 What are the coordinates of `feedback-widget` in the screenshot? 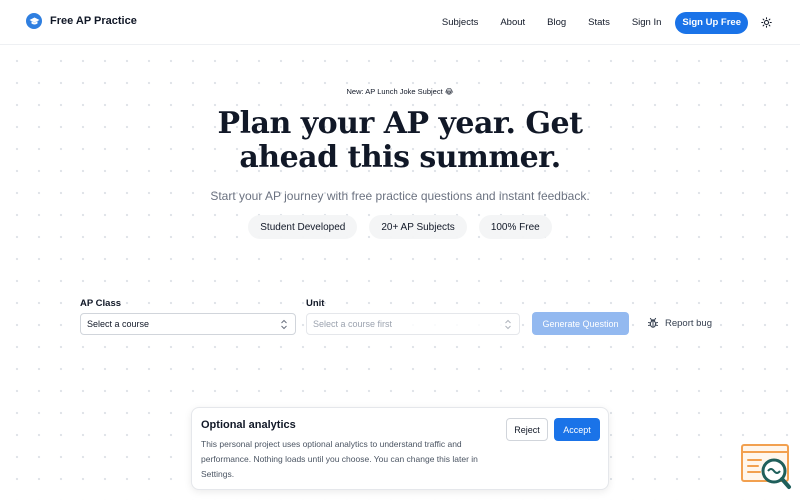 It's located at (767, 468).